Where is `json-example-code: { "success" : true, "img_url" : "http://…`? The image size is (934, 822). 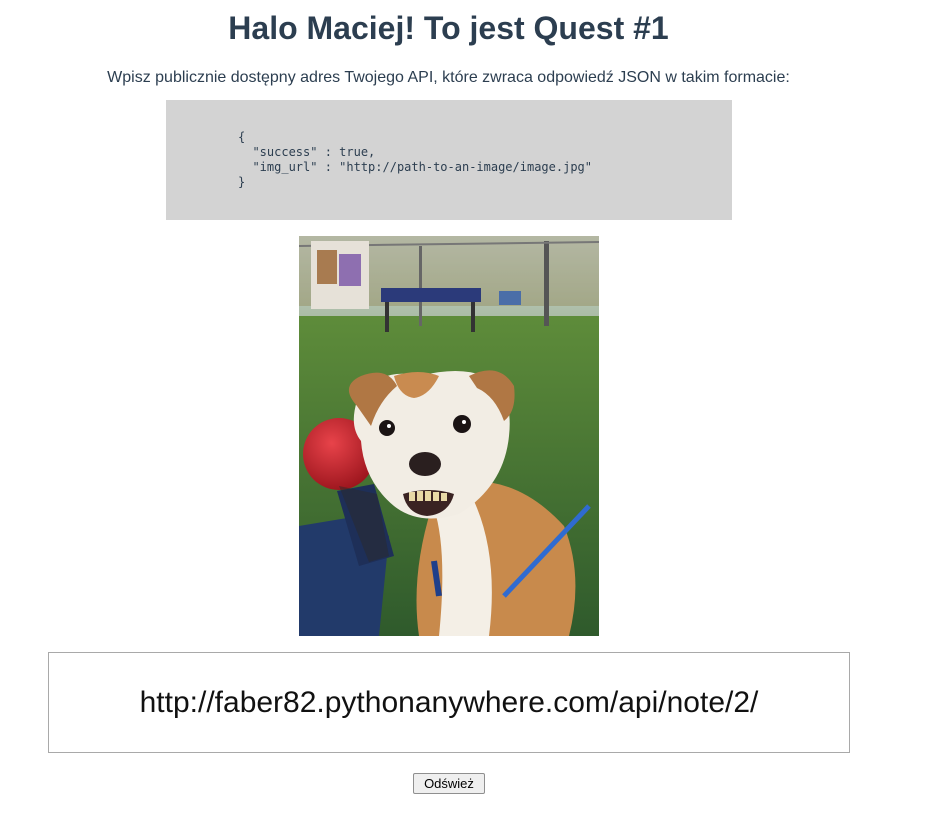
json-example-code: { "success" : true, "img_url" : "http://… is located at coordinates (415, 159).